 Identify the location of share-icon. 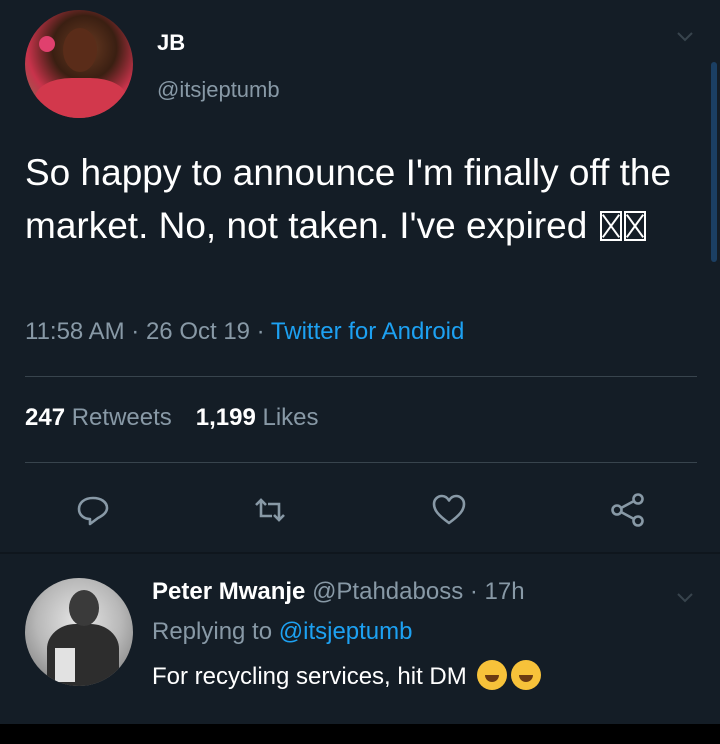
(627, 510).